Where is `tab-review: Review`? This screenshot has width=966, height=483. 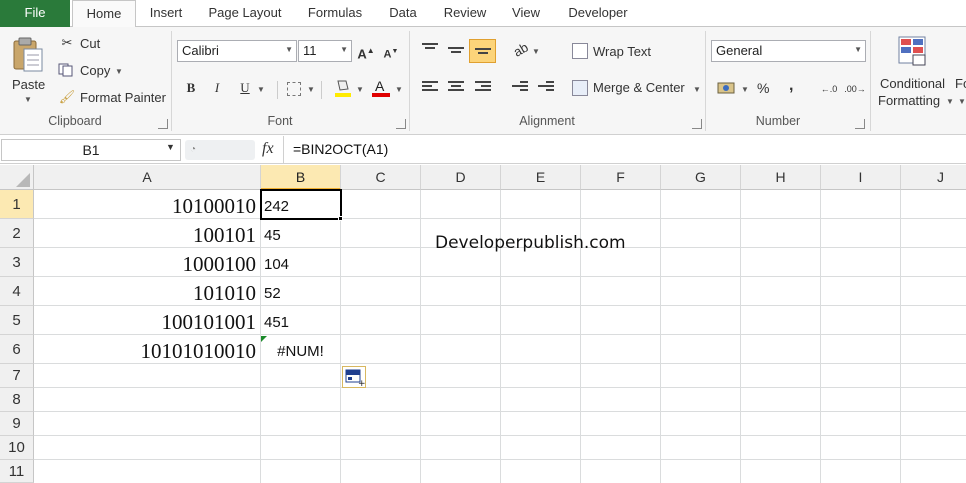
tab-review: Review is located at coordinates (465, 13).